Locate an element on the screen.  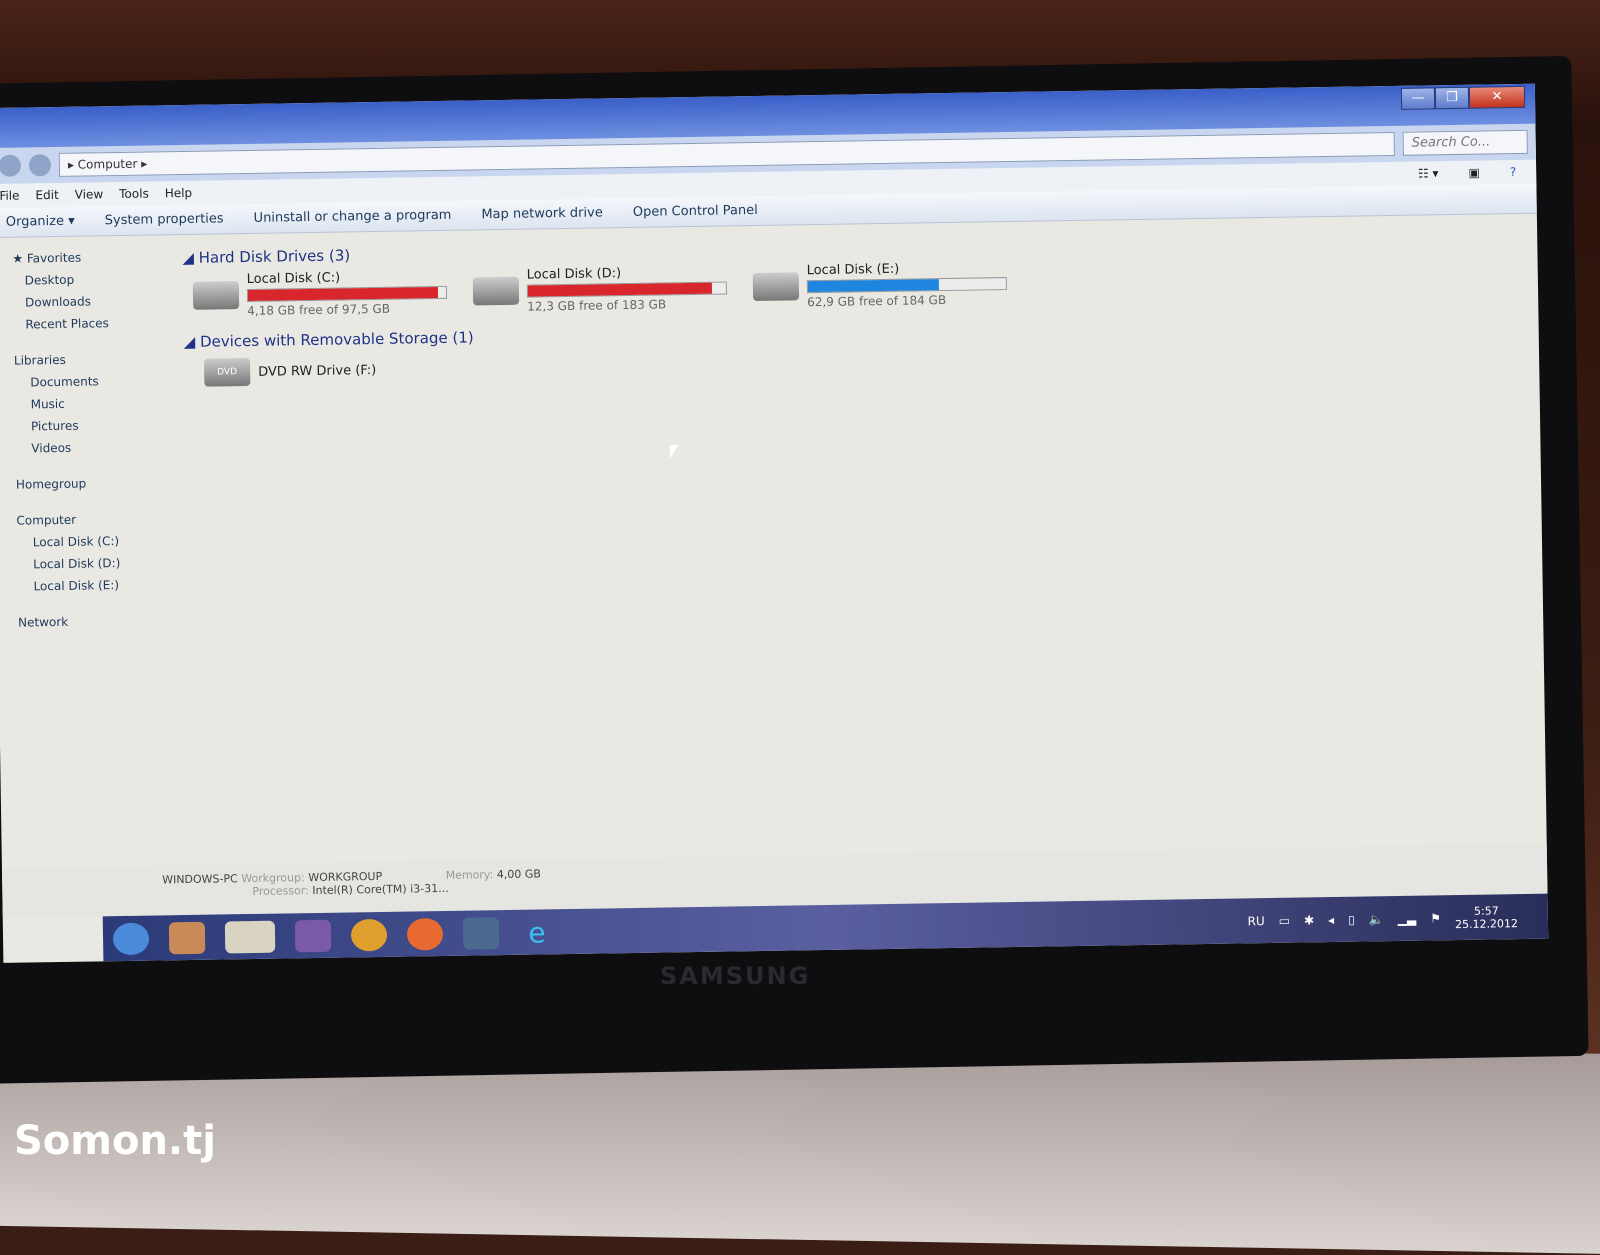
minimize-button: — is located at coordinates (1418, 98).